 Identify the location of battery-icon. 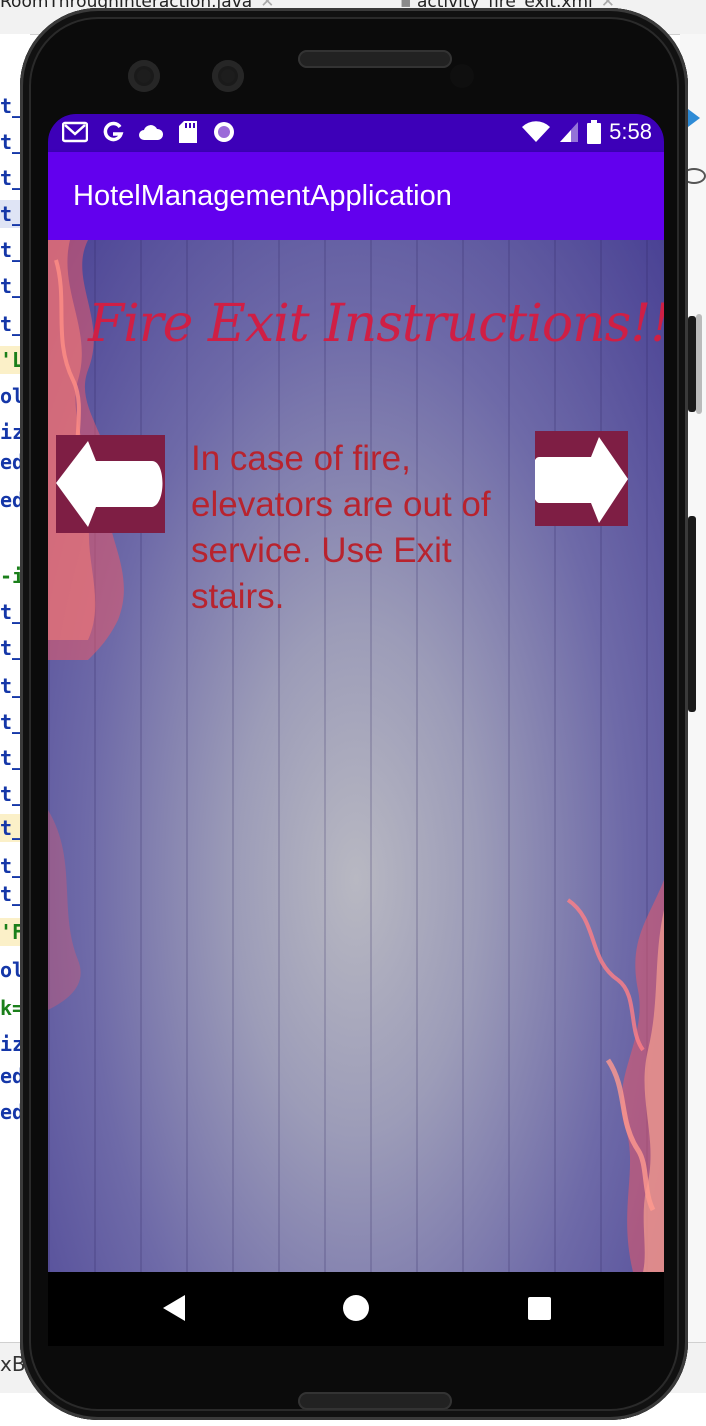
(594, 132).